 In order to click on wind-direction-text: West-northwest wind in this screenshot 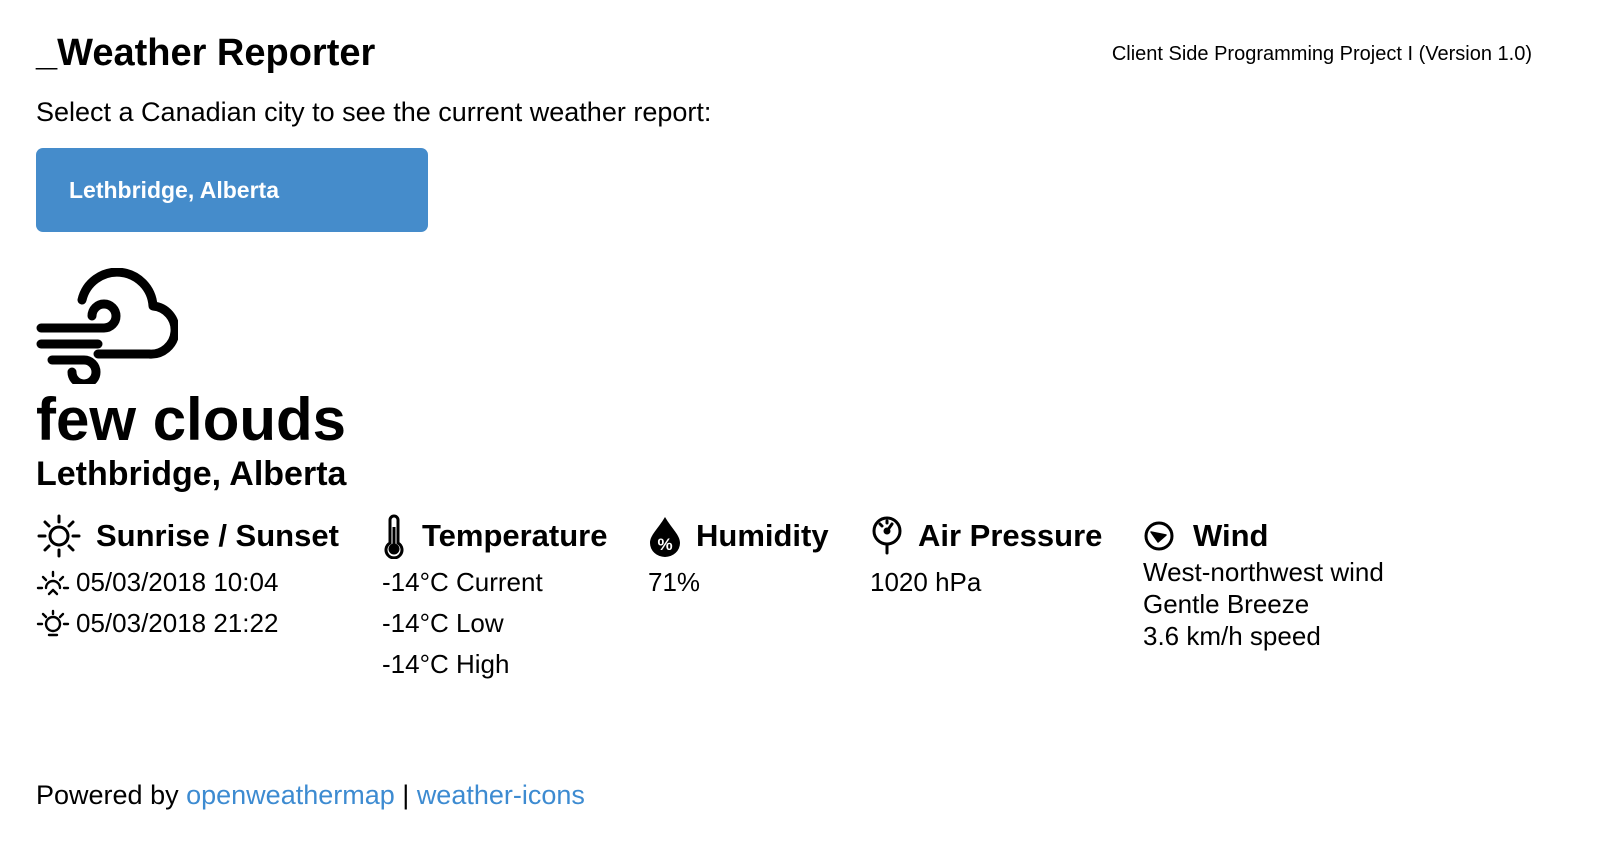, I will do `click(1263, 572)`.